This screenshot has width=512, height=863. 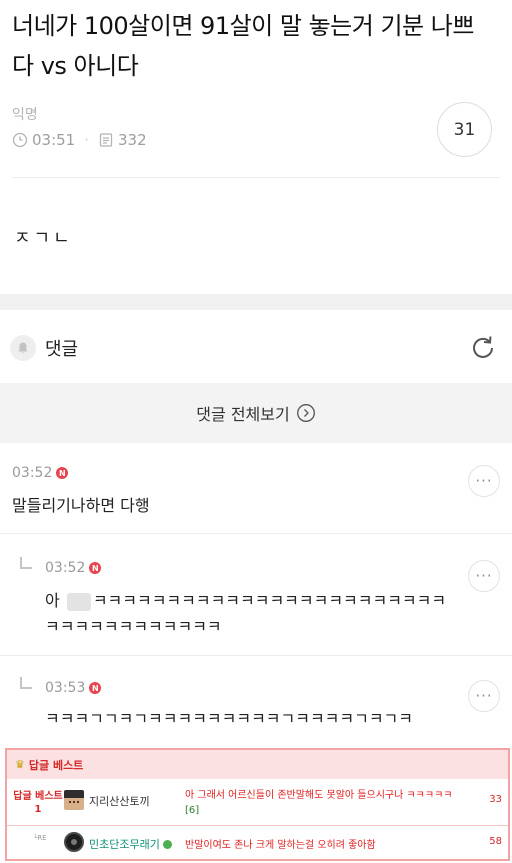 What do you see at coordinates (65, 688) in the screenshot?
I see `comment-time-text: 03:53` at bounding box center [65, 688].